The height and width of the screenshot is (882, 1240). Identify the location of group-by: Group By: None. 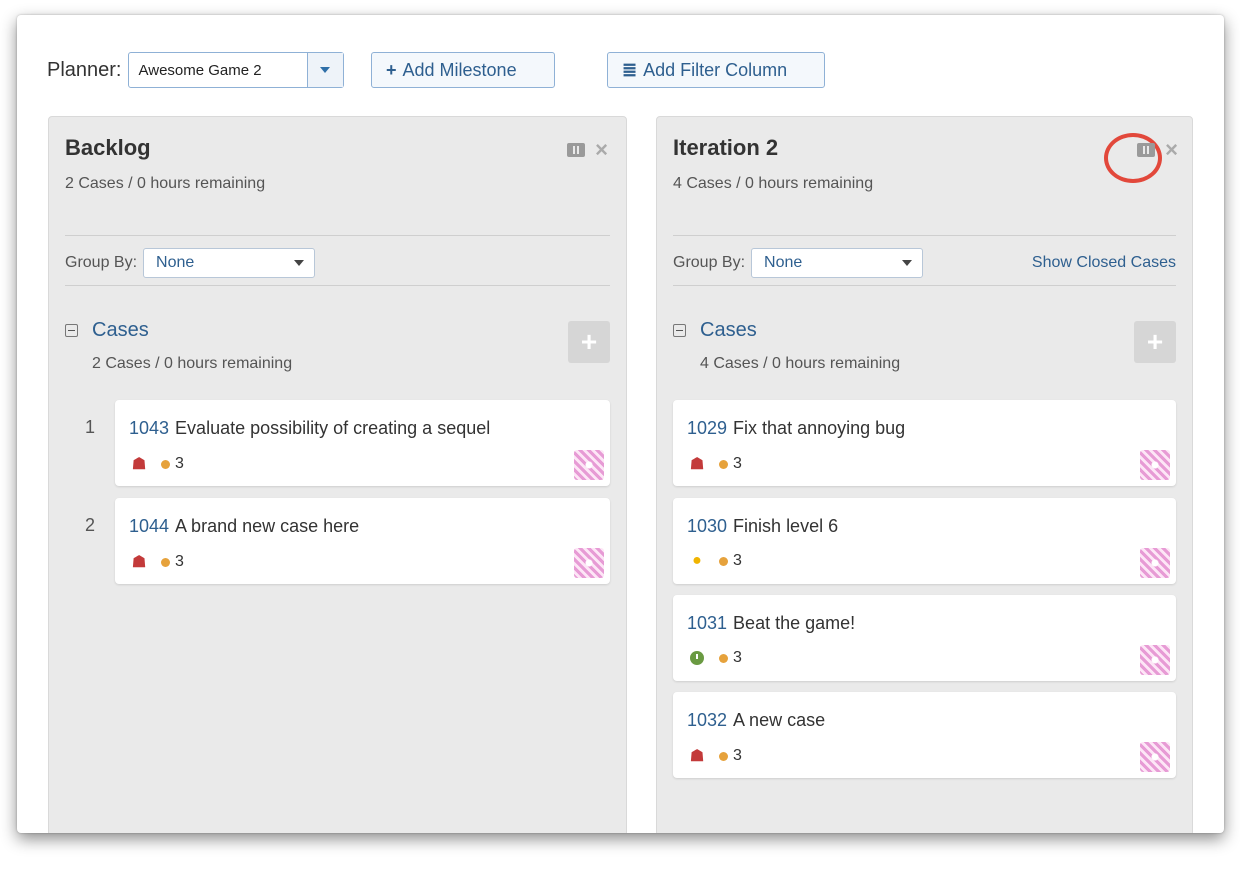
(190, 263).